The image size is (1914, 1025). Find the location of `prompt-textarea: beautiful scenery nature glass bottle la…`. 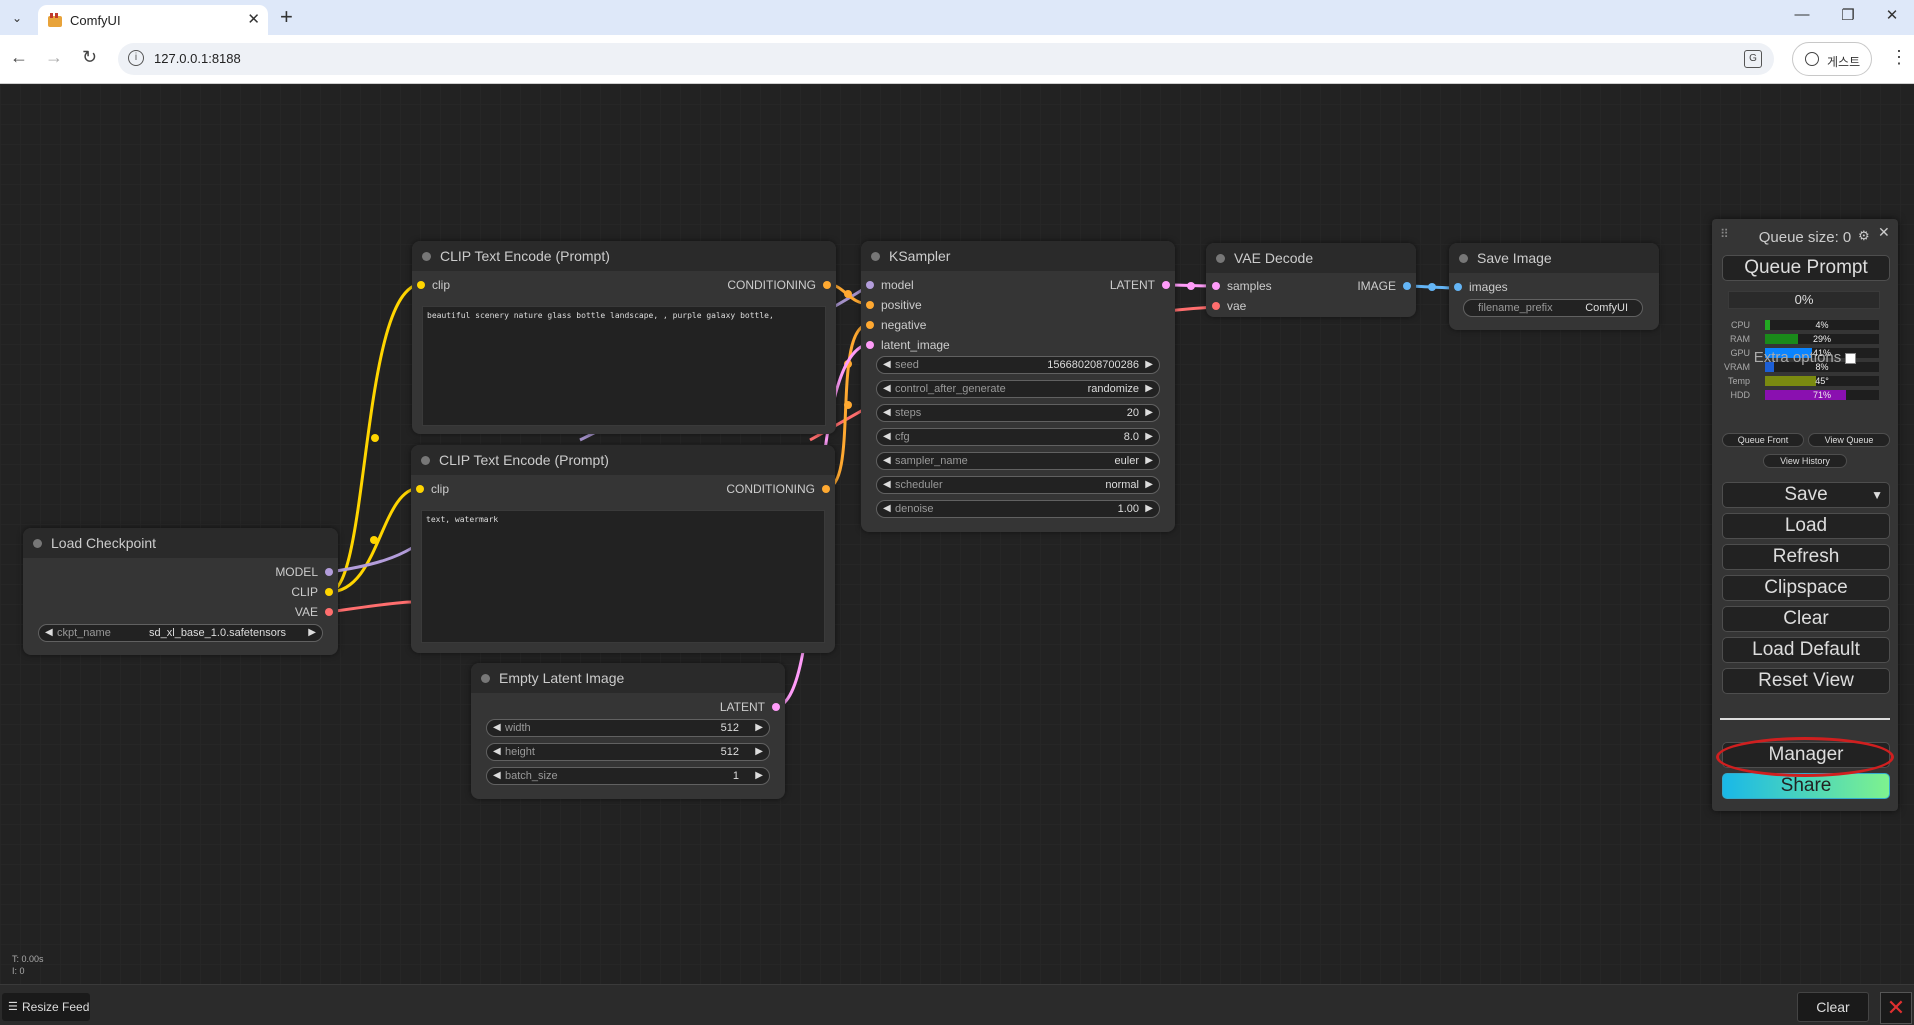

prompt-textarea: beautiful scenery nature glass bottle la… is located at coordinates (624, 366).